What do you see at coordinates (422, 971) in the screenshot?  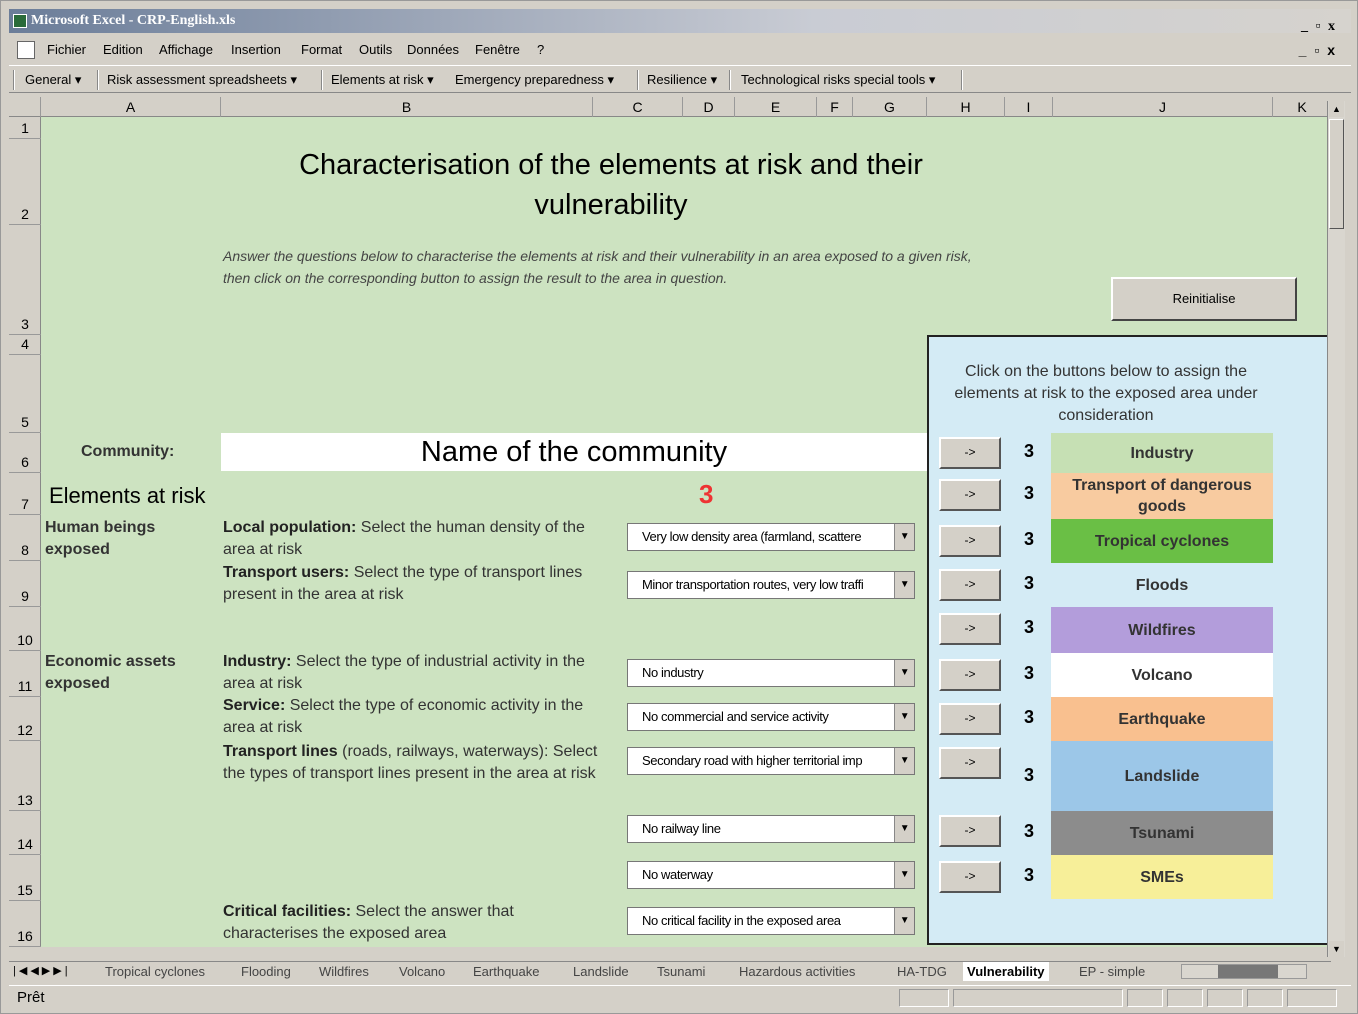 I see `tab-volcano: Volcano` at bounding box center [422, 971].